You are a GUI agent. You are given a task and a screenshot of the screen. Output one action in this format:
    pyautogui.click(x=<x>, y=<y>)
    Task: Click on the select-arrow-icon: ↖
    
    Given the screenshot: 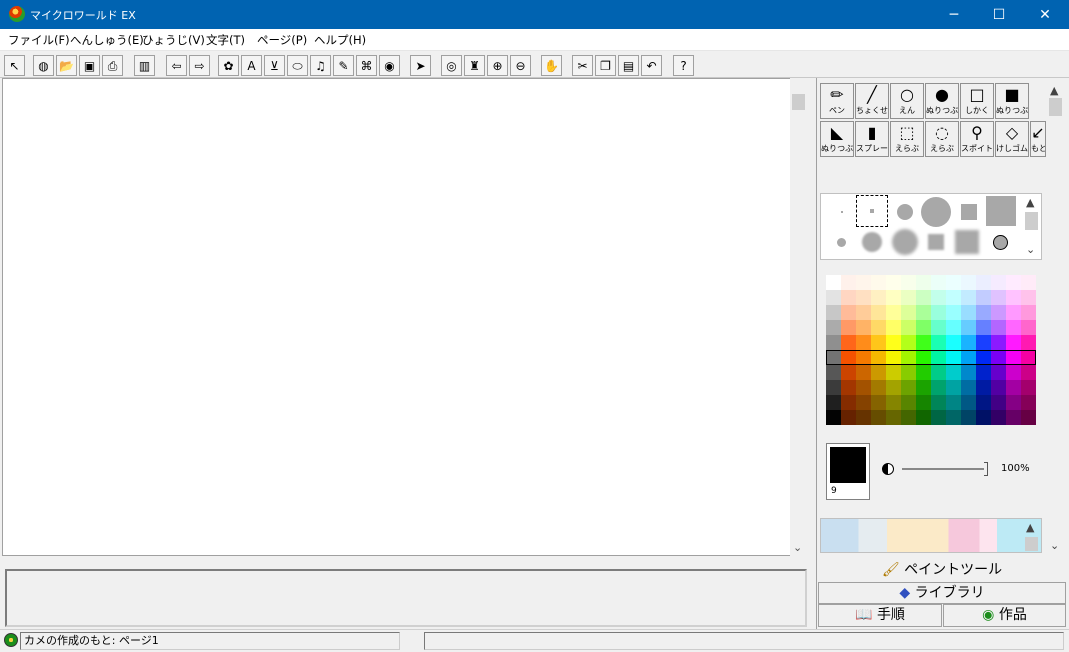 What is the action you would take?
    pyautogui.click(x=14, y=65)
    